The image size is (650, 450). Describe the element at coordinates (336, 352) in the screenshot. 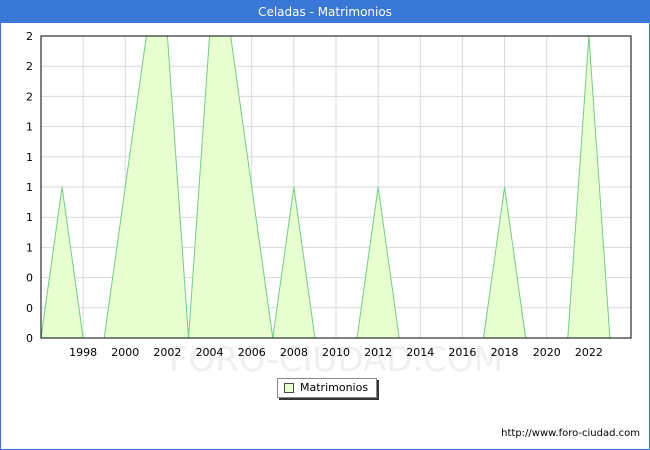

I see `x-tick-label: 2010` at that location.